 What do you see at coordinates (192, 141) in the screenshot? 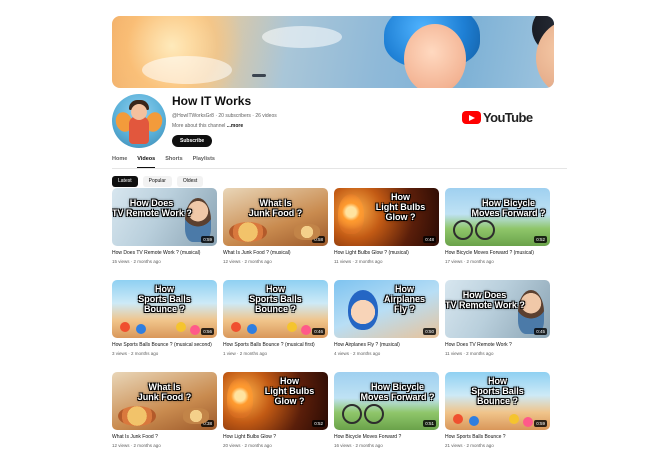
I see `subscribe-button: Subscribe` at bounding box center [192, 141].